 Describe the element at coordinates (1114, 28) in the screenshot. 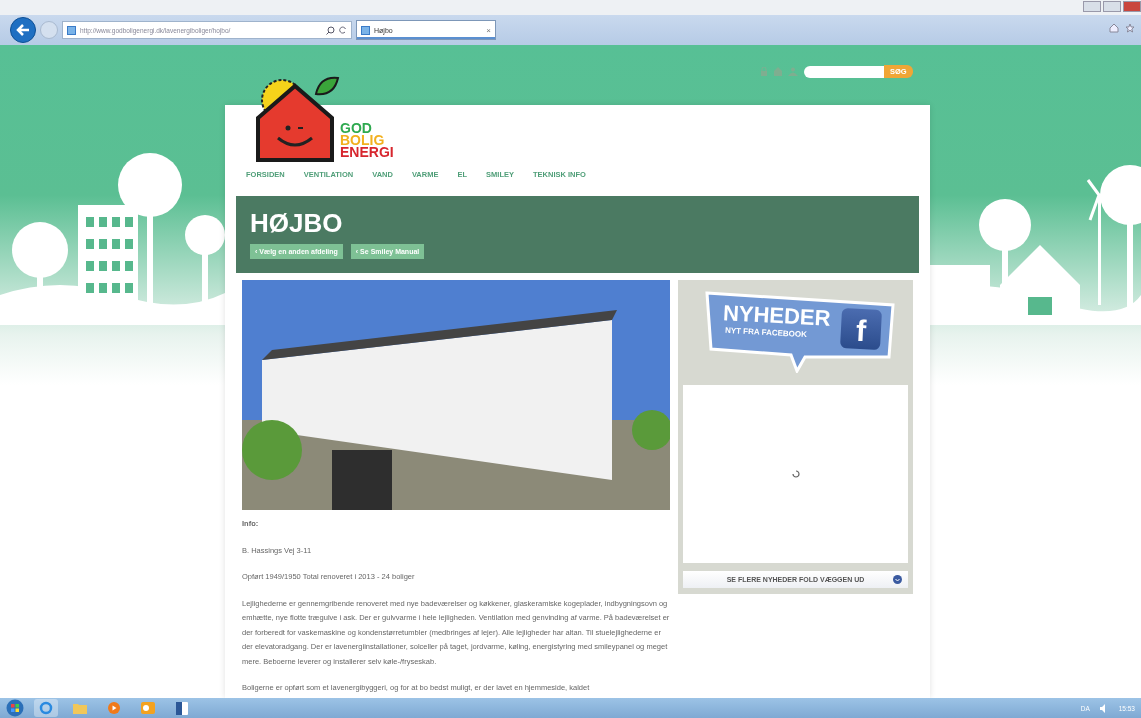

I see `home-icon` at that location.